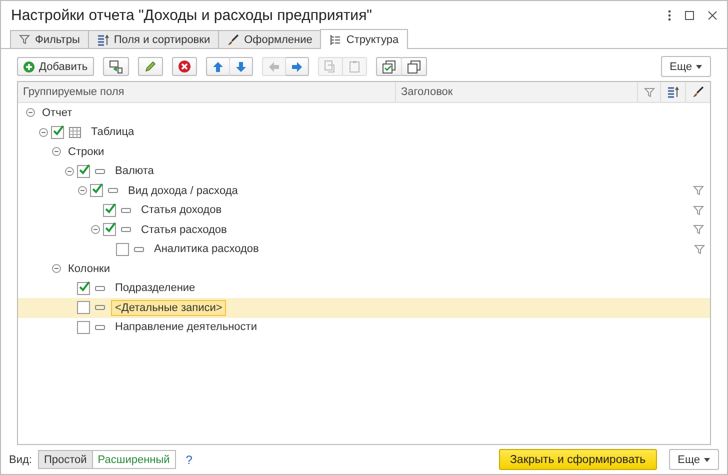 The width and height of the screenshot is (728, 475). Describe the element at coordinates (364, 171) in the screenshot. I see `tree-row: Валюта` at that location.